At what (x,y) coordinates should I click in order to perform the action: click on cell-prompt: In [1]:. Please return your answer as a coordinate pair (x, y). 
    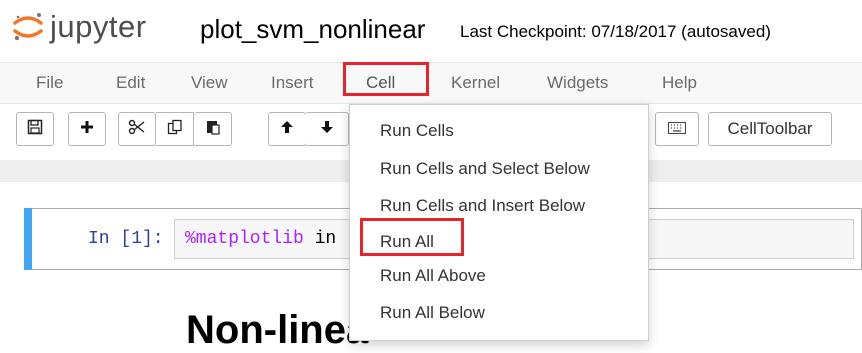
    Looking at the image, I should click on (126, 239).